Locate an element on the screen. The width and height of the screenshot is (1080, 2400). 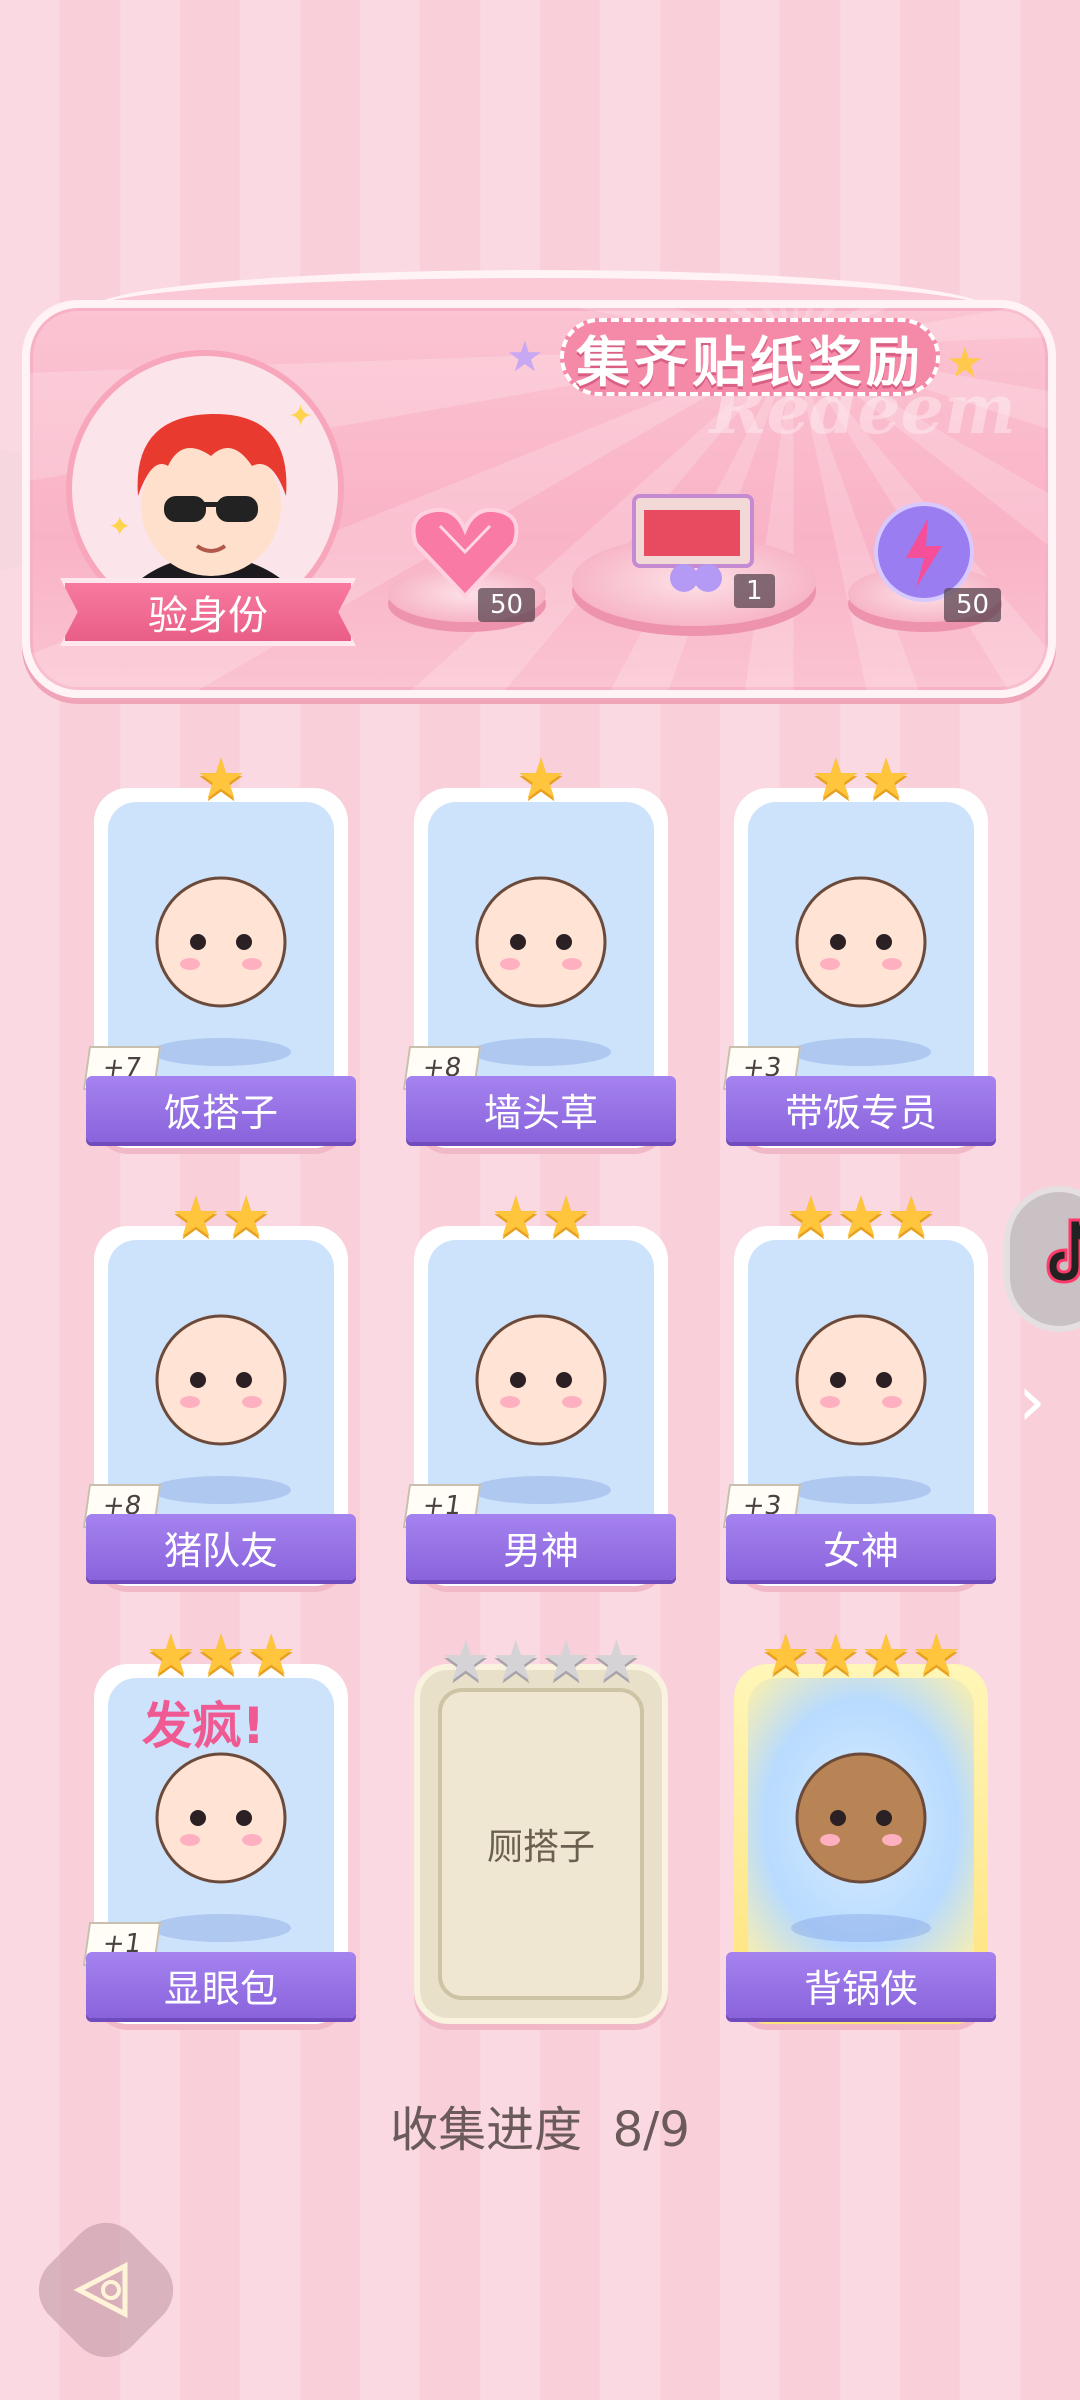
sticker-card: ★ ★ +3 带饭专员 is located at coordinates (859, 950).